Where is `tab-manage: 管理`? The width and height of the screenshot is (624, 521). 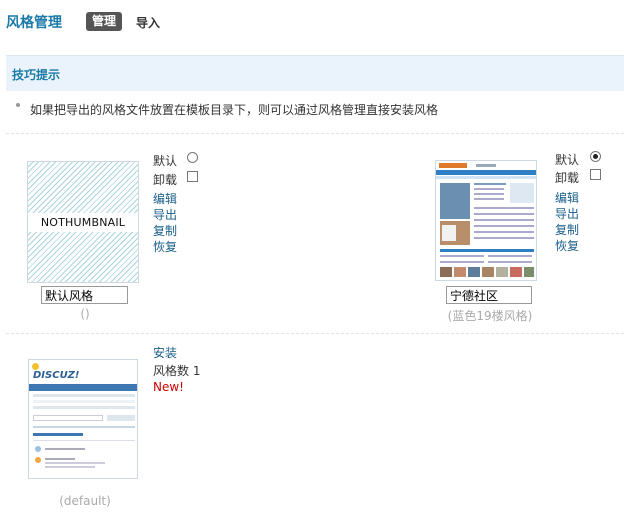
tab-manage: 管理 is located at coordinates (104, 21).